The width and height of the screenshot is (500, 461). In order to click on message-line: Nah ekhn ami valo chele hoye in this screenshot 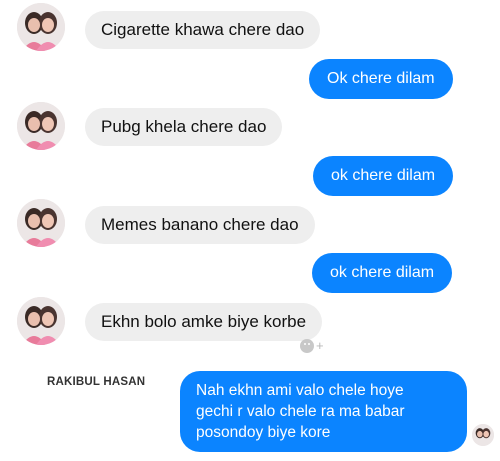, I will do `click(300, 390)`.